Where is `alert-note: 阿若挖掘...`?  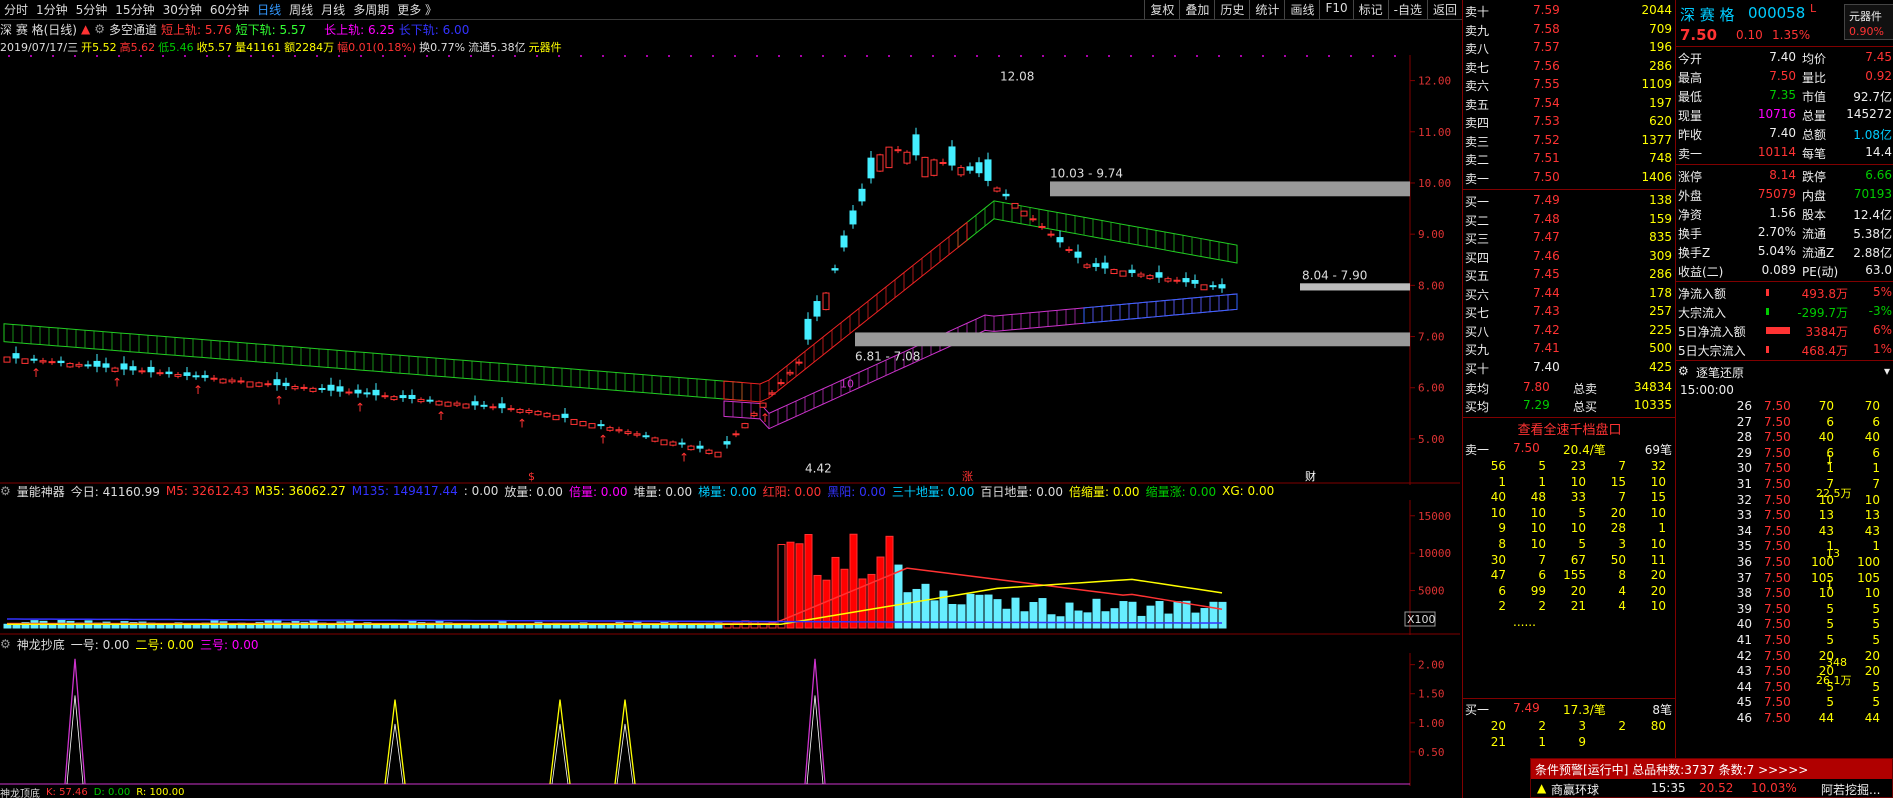 alert-note: 阿若挖掘... is located at coordinates (1851, 790).